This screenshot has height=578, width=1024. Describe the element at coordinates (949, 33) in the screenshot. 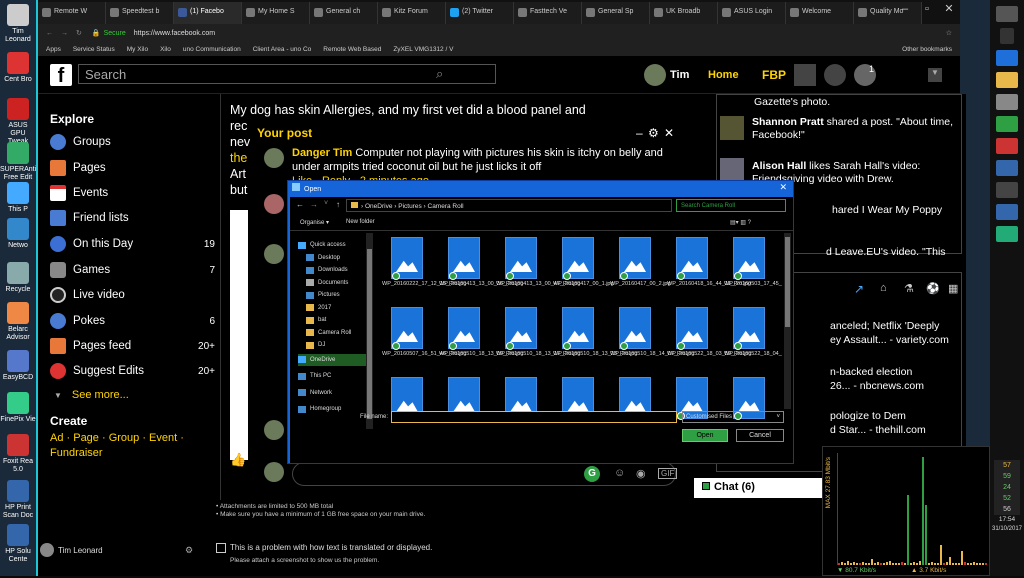

I see `star-icon: ☆` at that location.